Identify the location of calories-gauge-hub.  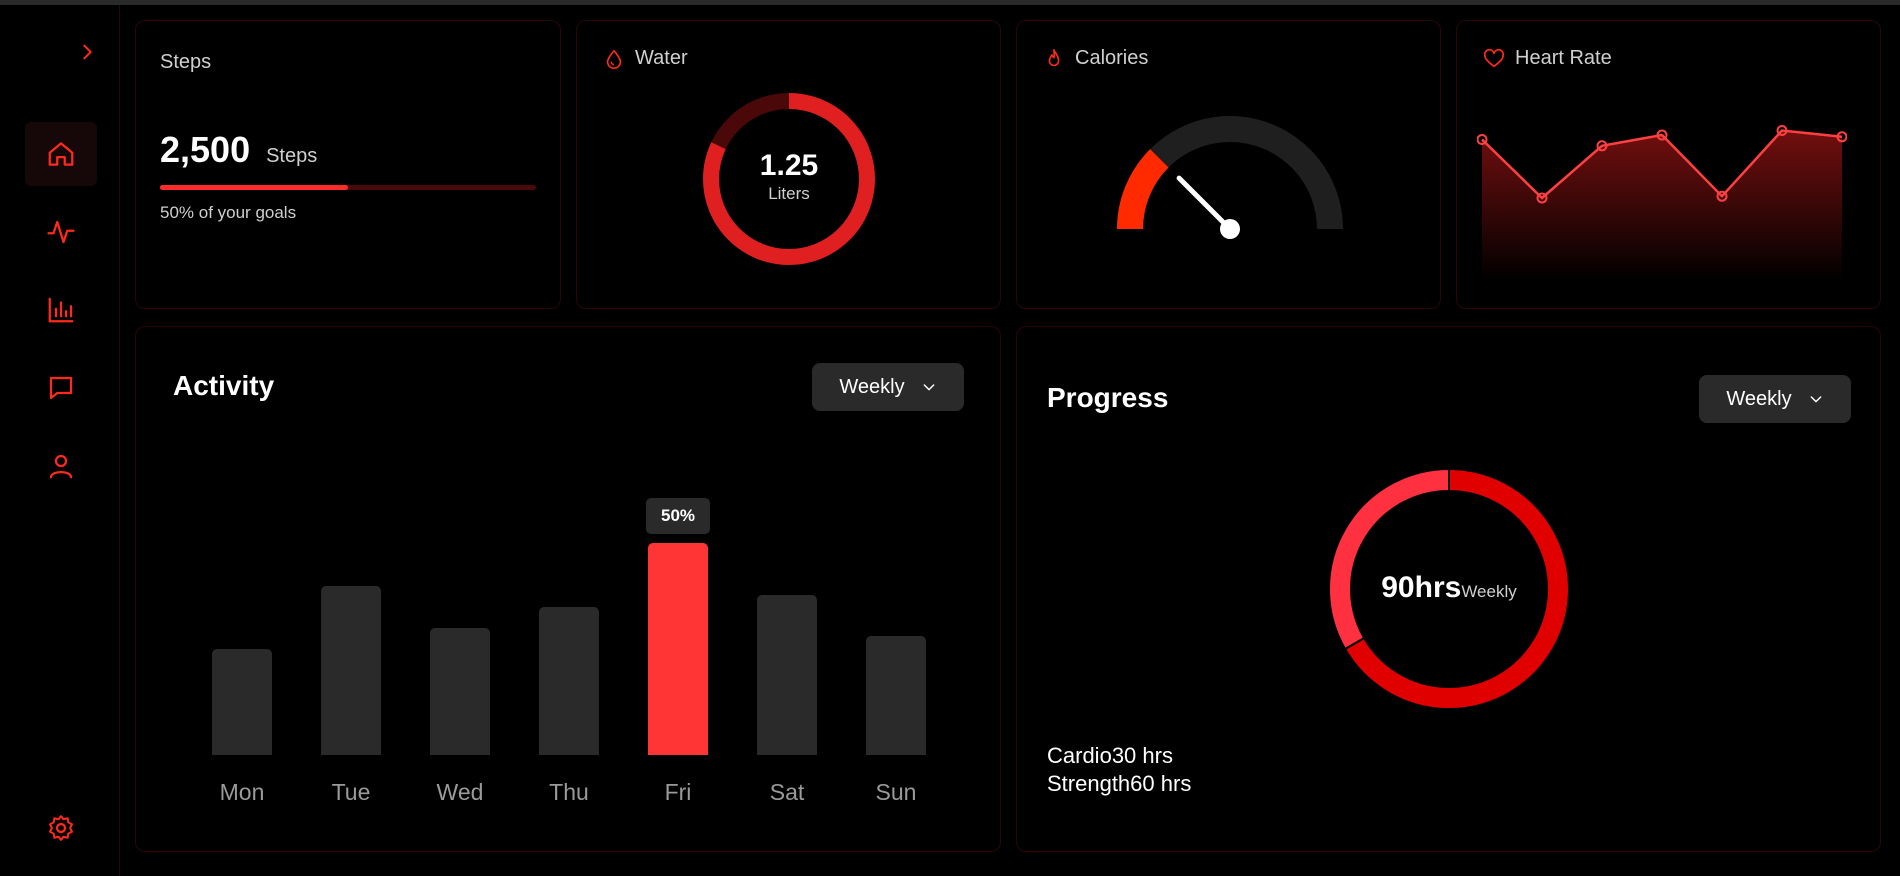
(1230, 229).